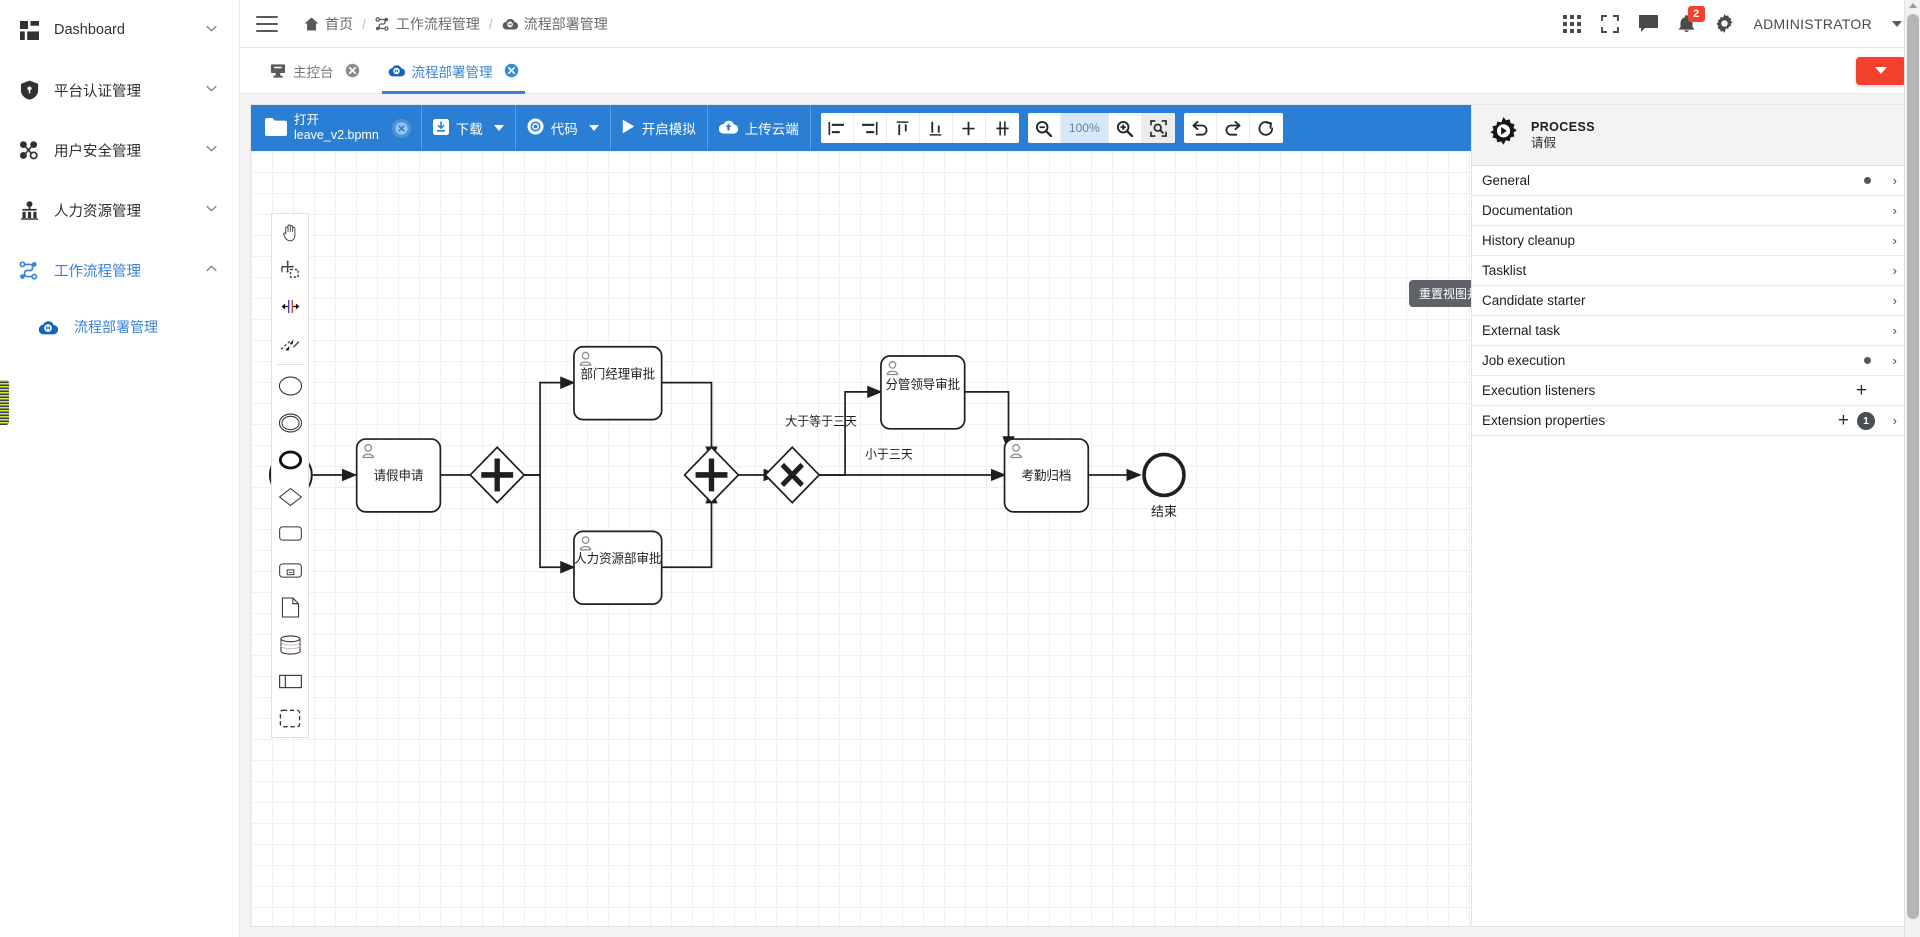 This screenshot has height=937, width=1920. Describe the element at coordinates (1002, 128) in the screenshot. I see `align-center-icon` at that location.